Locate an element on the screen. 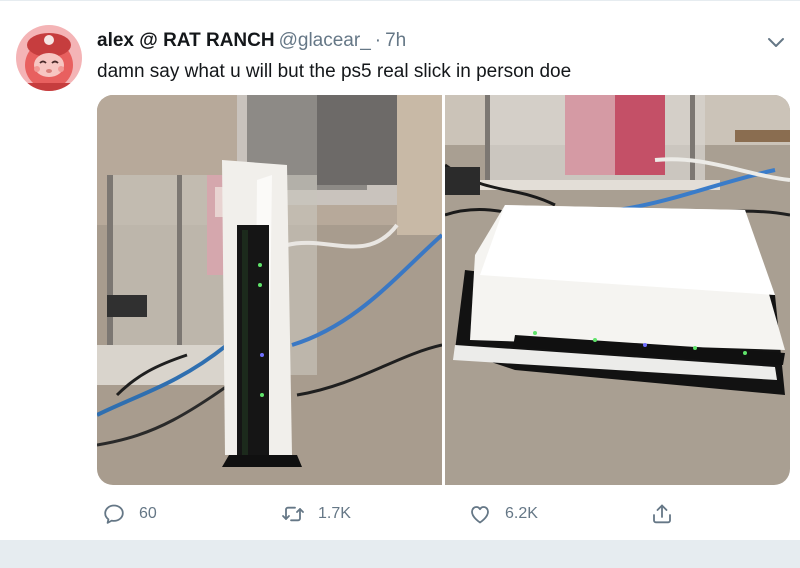 This screenshot has width=800, height=568. like-count: 6.2K is located at coordinates (521, 513).